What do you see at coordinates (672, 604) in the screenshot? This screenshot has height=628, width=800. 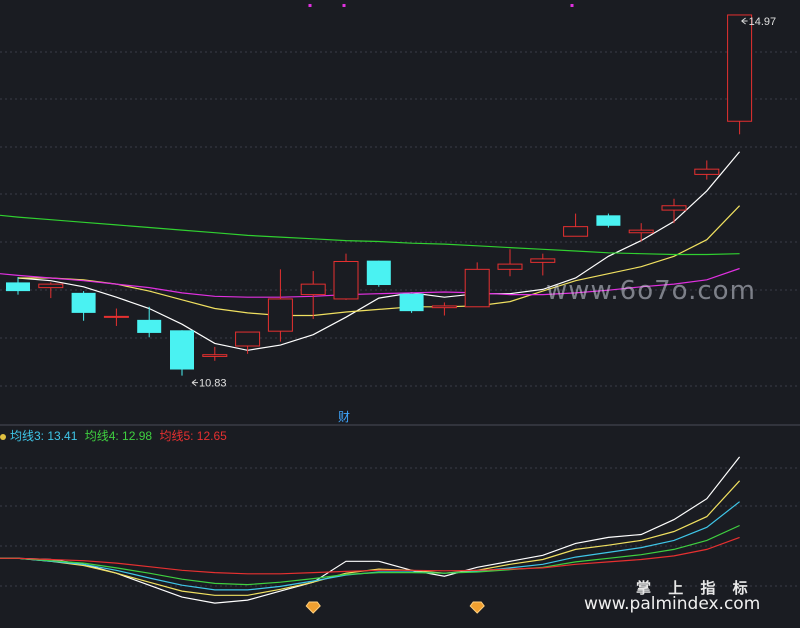 I see `watermark-brand-url: www.palmindex.com` at bounding box center [672, 604].